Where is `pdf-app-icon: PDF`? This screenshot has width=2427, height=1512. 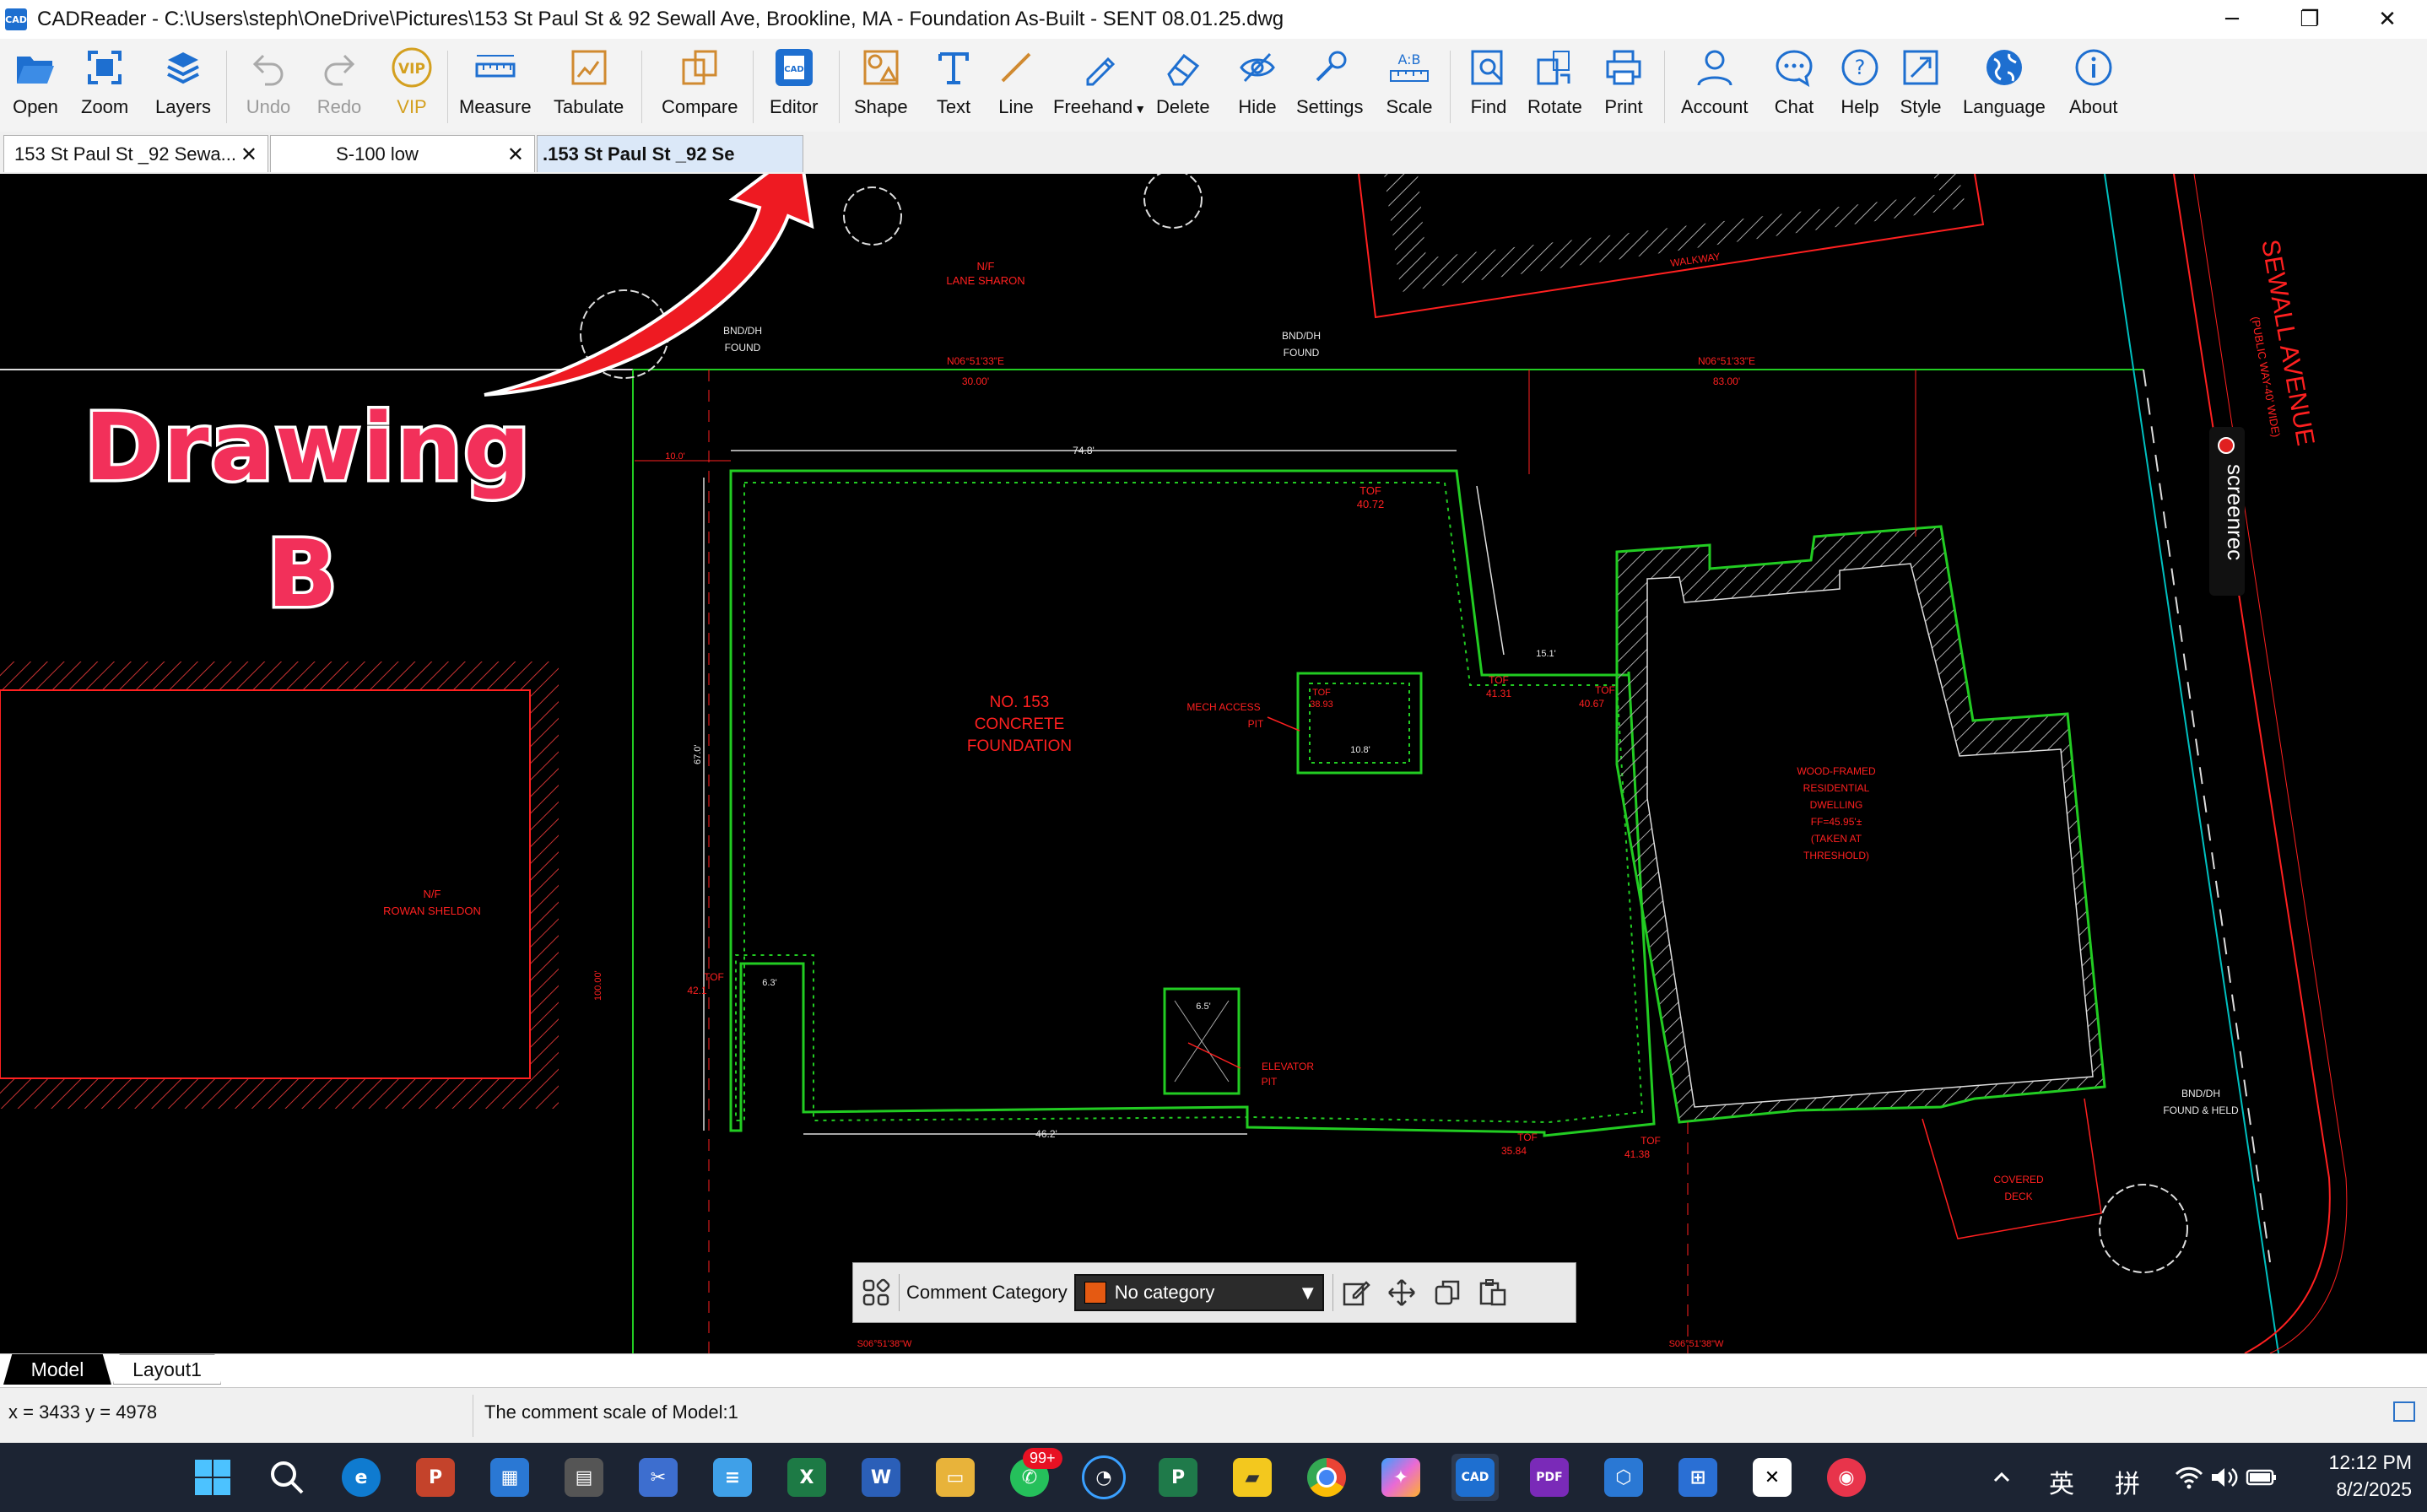 pdf-app-icon: PDF is located at coordinates (1549, 1477).